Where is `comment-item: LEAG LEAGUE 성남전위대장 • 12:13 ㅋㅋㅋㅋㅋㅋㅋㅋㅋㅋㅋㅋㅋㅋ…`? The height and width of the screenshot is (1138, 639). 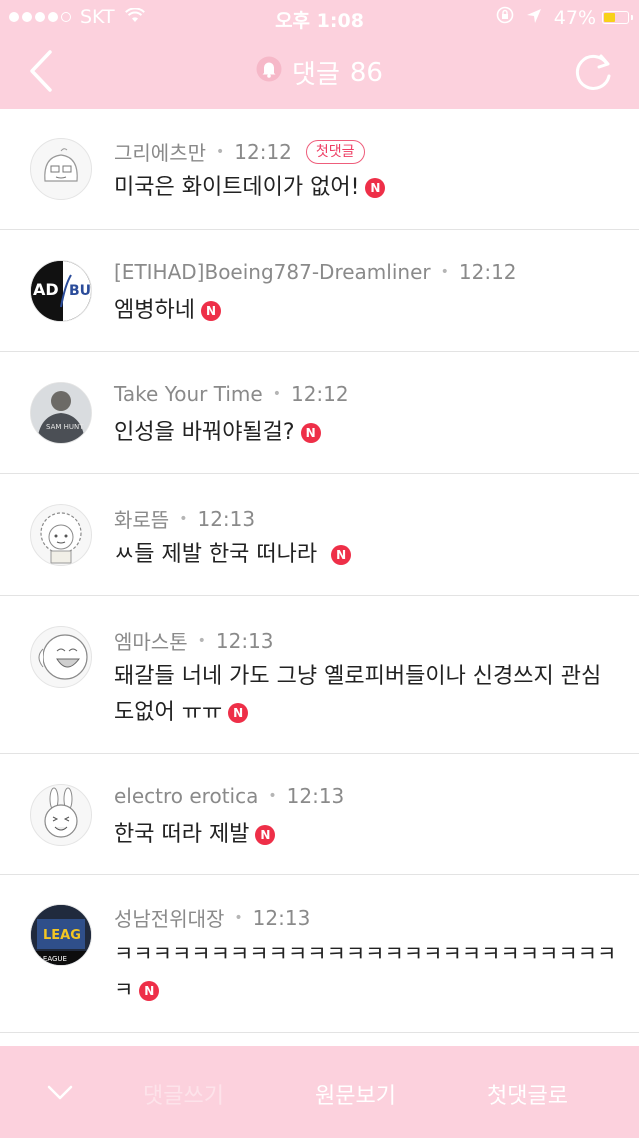
comment-item: LEAG LEAGUE 성남전위대장 • 12:13 ㅋㅋㅋㅋㅋㅋㅋㅋㅋㅋㅋㅋㅋㅋ… is located at coordinates (319, 954).